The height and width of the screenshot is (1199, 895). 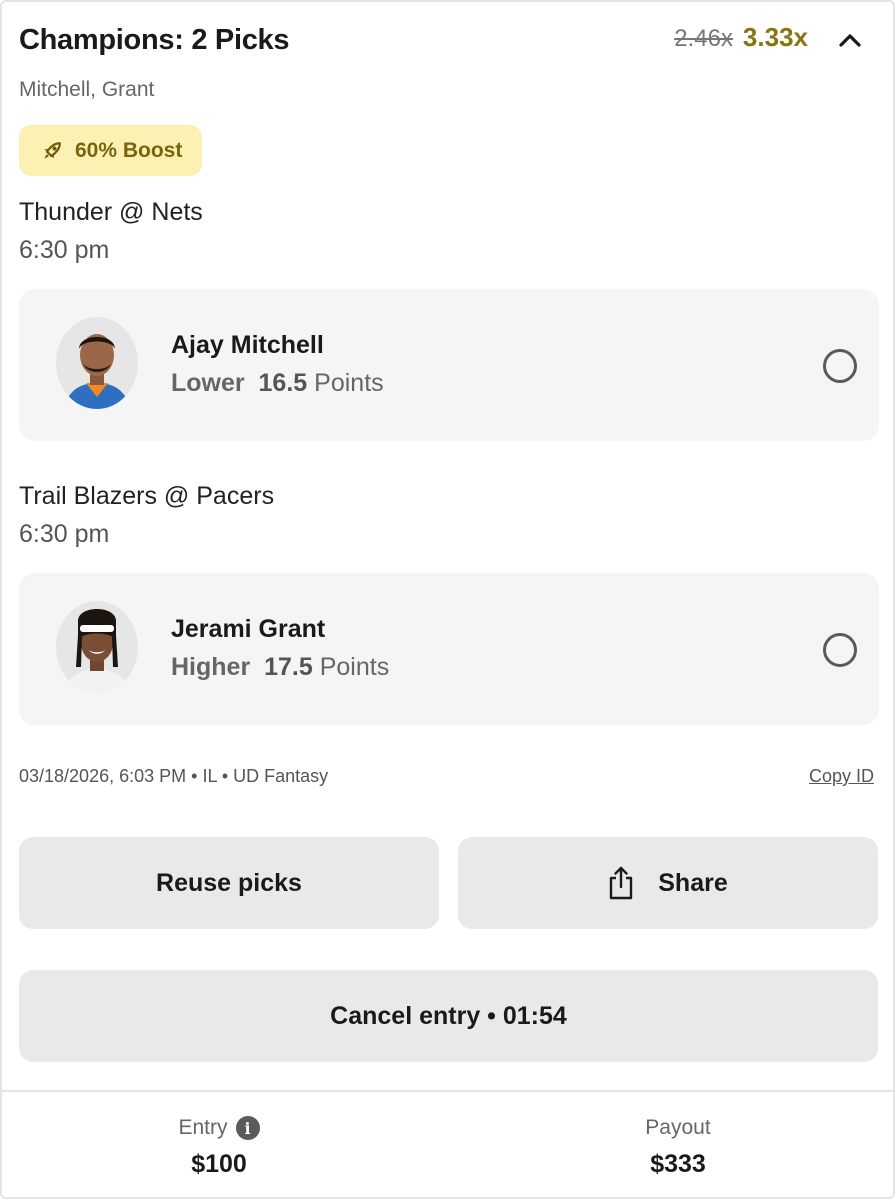 What do you see at coordinates (447, 1143) in the screenshot?
I see `entry-footer: Entry i $100 Payout $333` at bounding box center [447, 1143].